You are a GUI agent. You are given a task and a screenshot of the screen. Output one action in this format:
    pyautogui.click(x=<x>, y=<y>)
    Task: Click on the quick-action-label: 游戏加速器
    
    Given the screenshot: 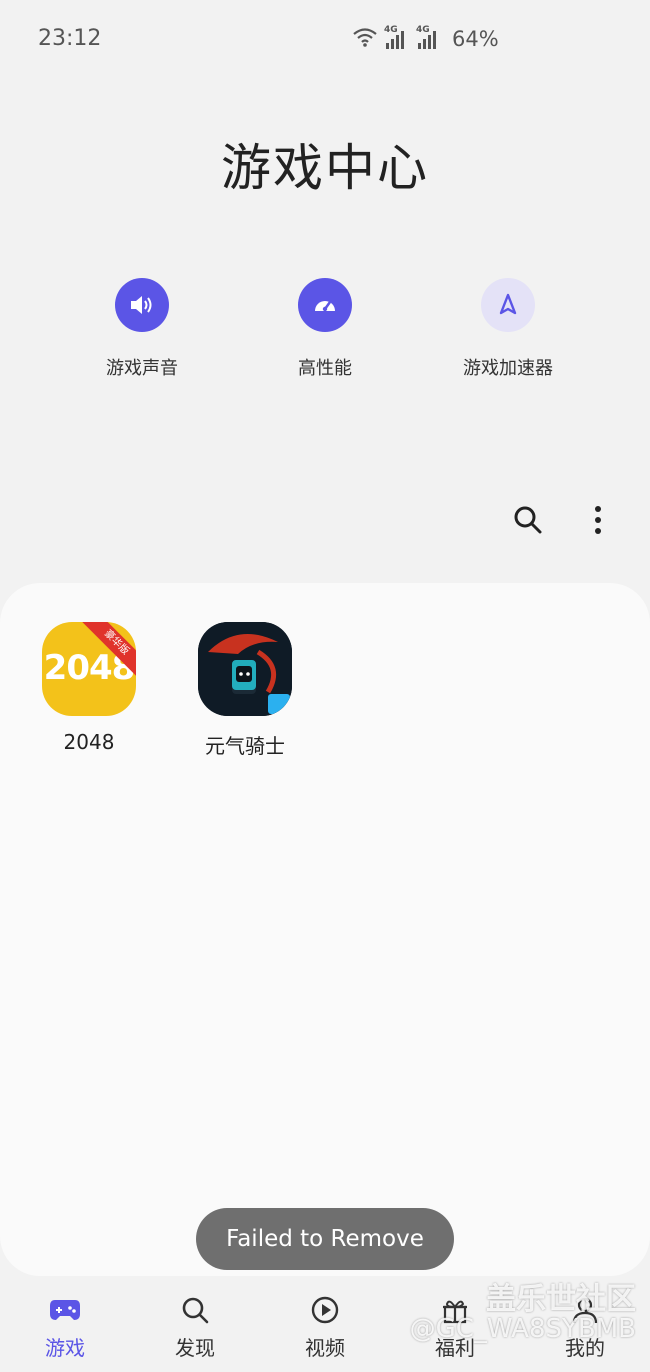 What is the action you would take?
    pyautogui.click(x=508, y=368)
    